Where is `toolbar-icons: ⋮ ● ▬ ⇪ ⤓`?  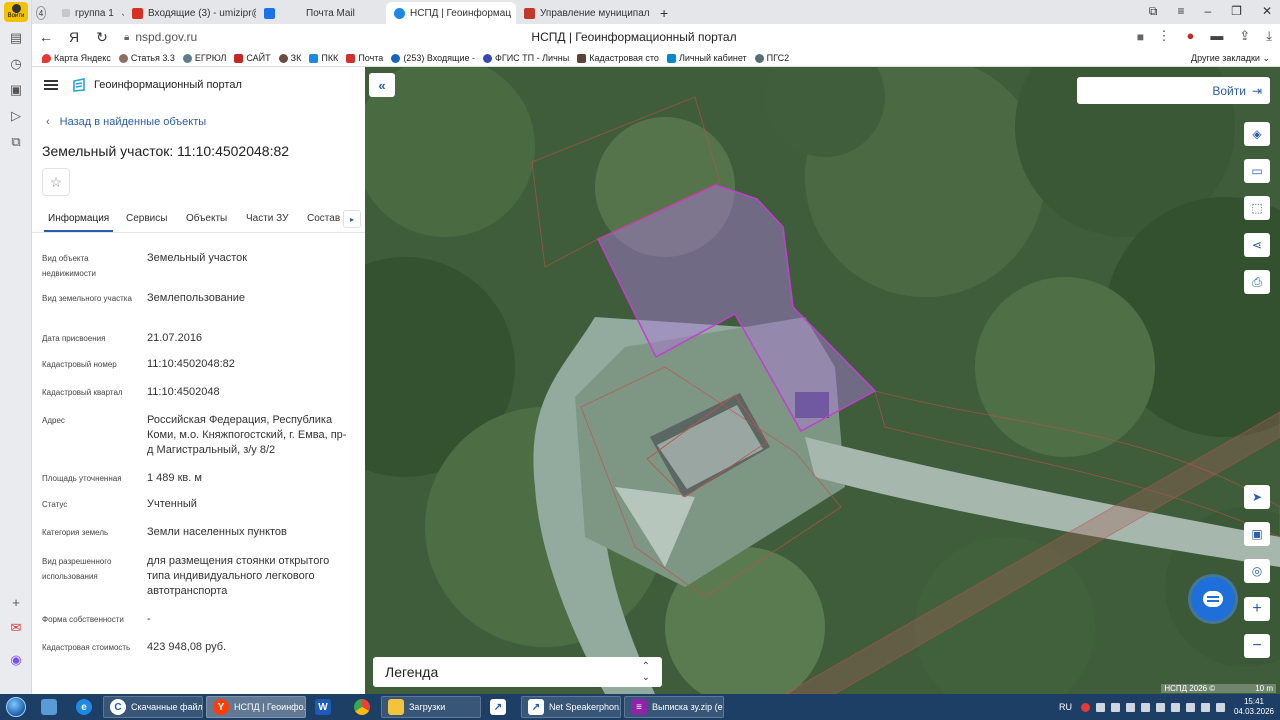 toolbar-icons: ⋮ ● ▬ ⇪ ⤓ is located at coordinates (1214, 36).